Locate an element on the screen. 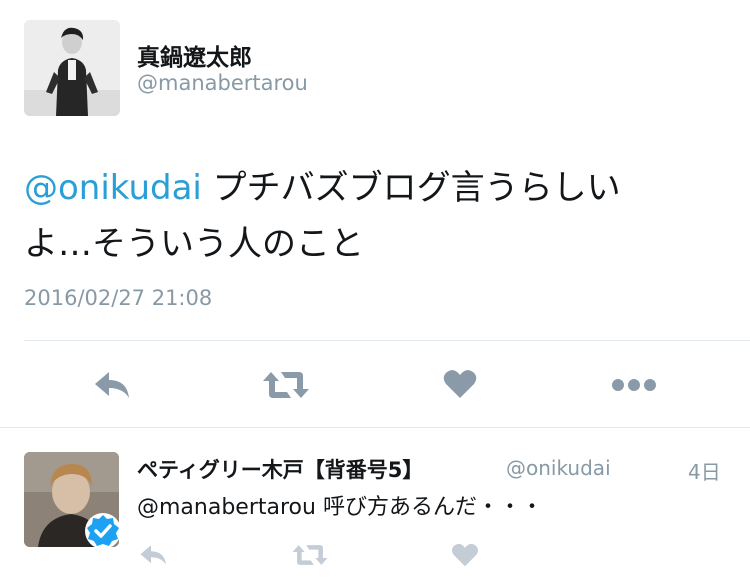 Image resolution: width=750 pixels, height=587 pixels. reply-like-button is located at coordinates (465, 555).